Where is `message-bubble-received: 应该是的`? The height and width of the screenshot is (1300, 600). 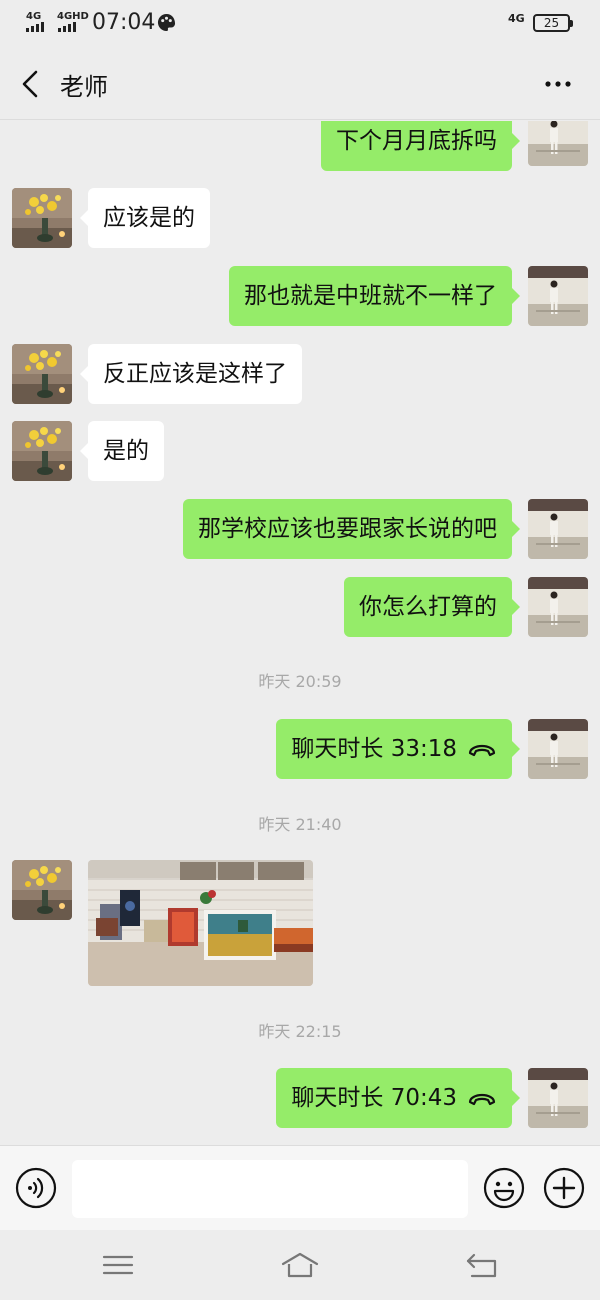 message-bubble-received: 应该是的 is located at coordinates (145, 218).